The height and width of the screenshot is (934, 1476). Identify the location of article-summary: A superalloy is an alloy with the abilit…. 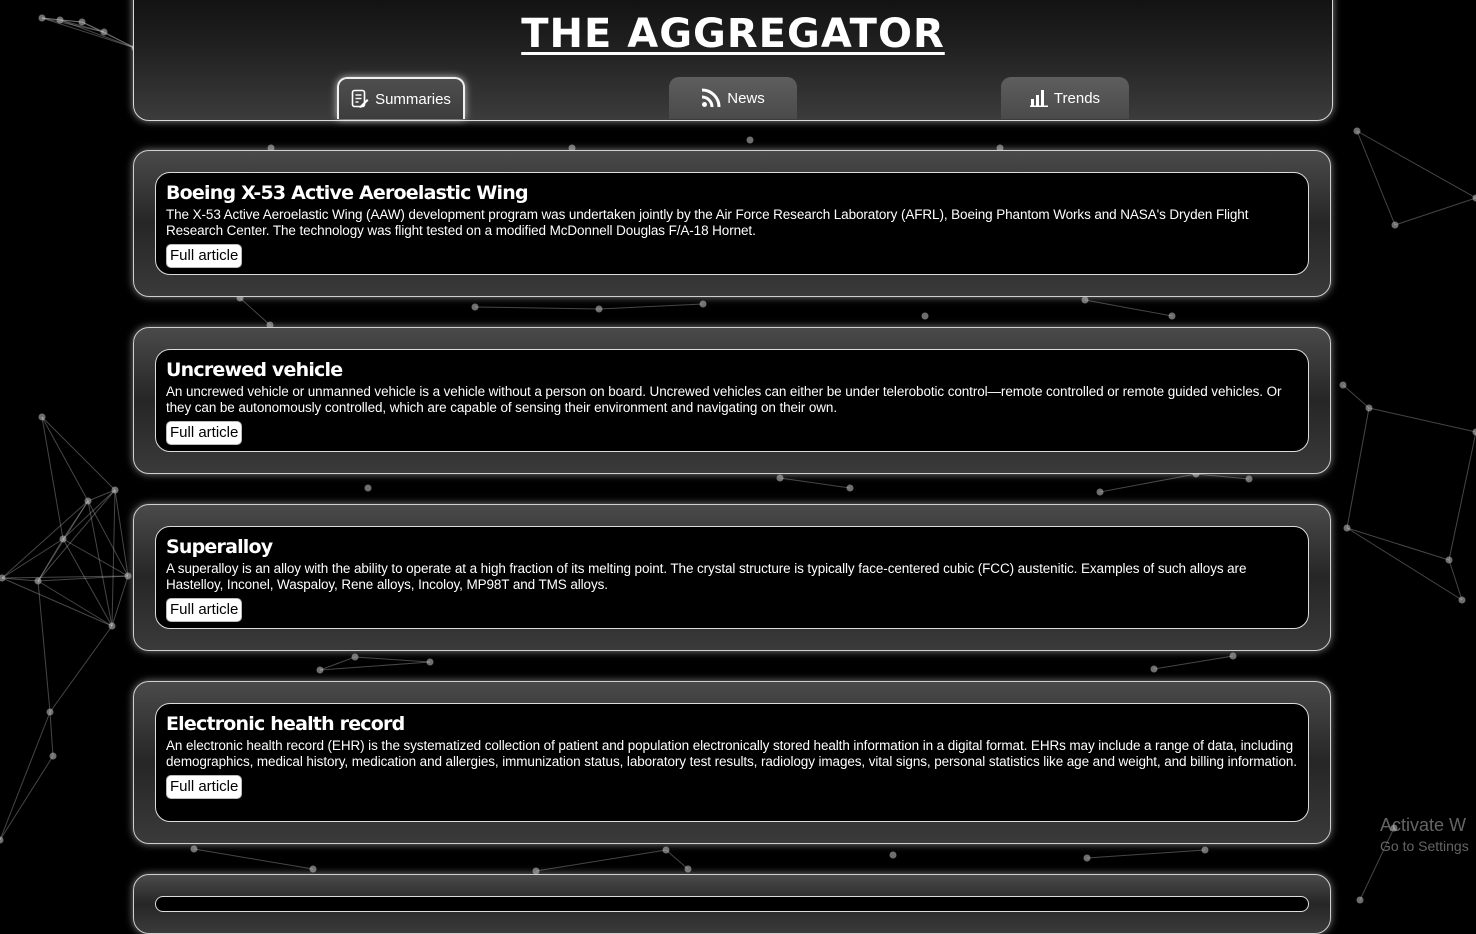
(732, 577).